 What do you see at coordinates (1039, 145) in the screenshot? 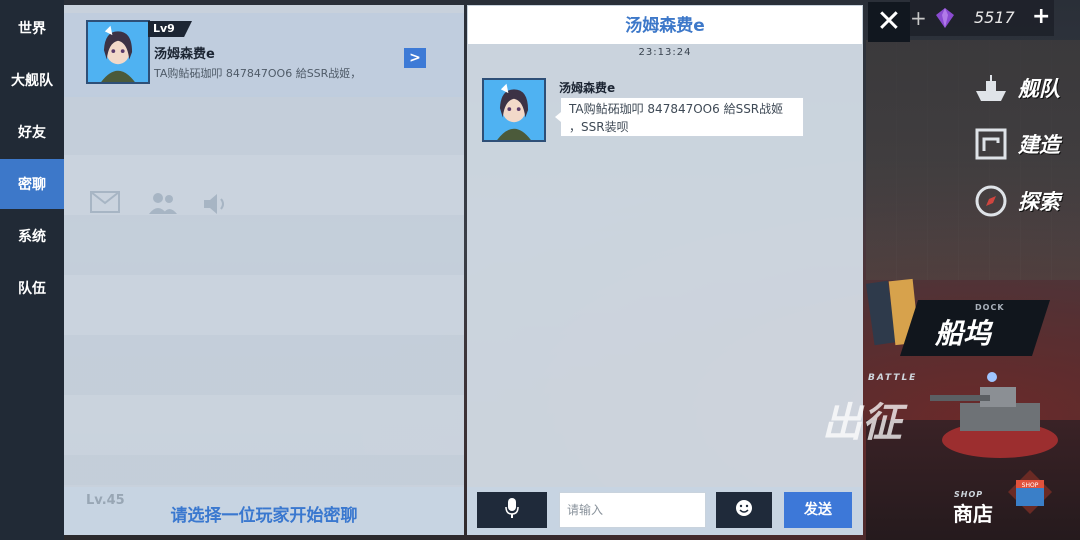
I see `menu-build-label: 建造` at bounding box center [1039, 145].